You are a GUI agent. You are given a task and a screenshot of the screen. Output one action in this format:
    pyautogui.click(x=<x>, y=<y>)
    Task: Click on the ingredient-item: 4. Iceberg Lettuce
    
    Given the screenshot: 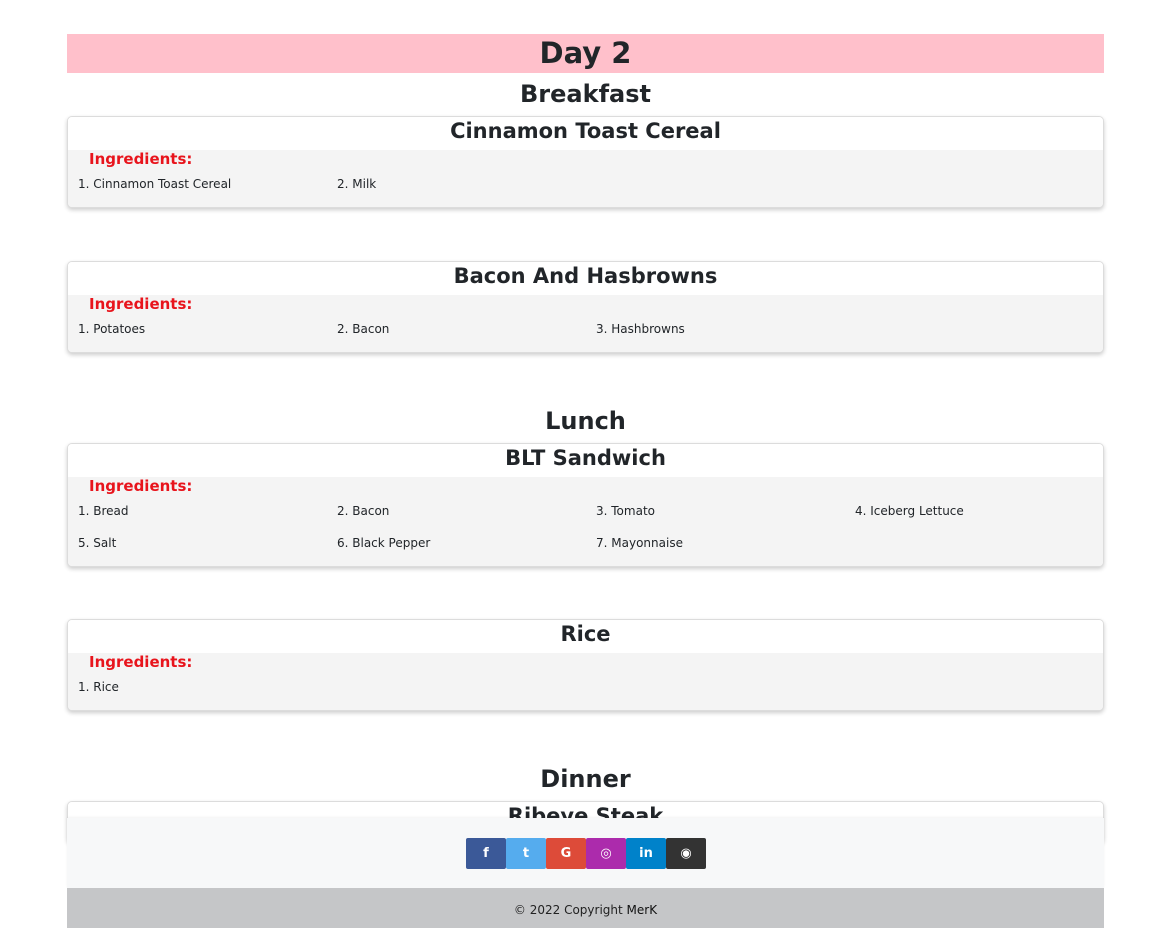 What is the action you would take?
    pyautogui.click(x=909, y=511)
    